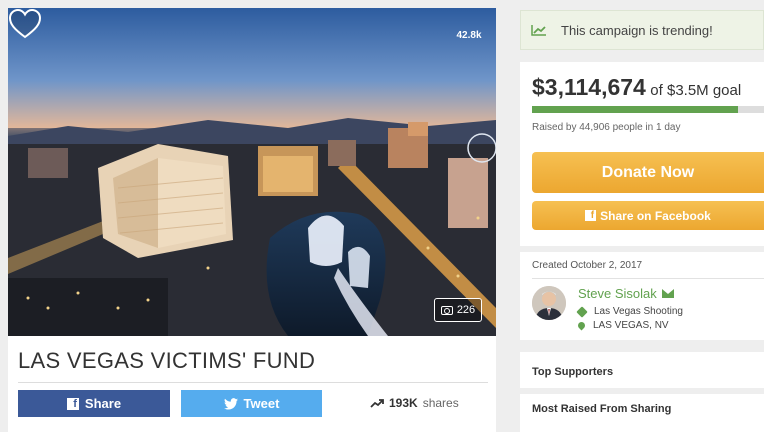 Image resolution: width=764 pixels, height=432 pixels. I want to click on heart-count: 42.8k, so click(469, 35).